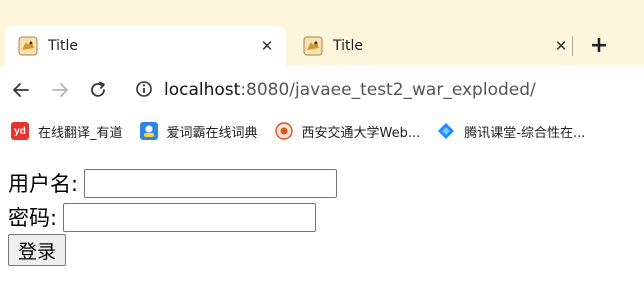  What do you see at coordinates (149, 131) in the screenshot?
I see `iciba-icon` at bounding box center [149, 131].